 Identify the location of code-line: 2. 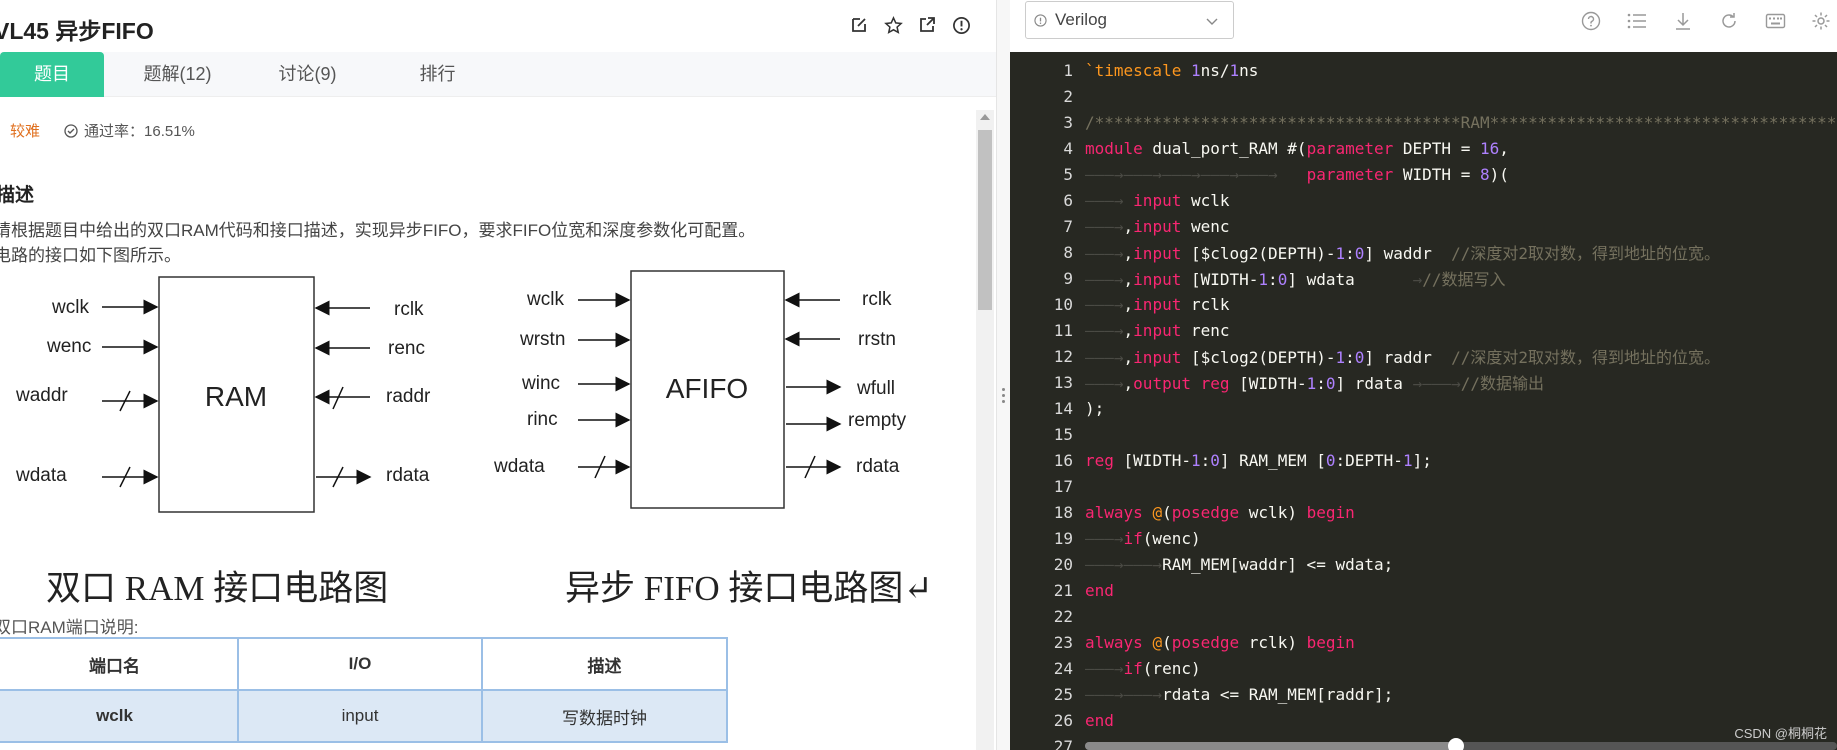
(1423, 96).